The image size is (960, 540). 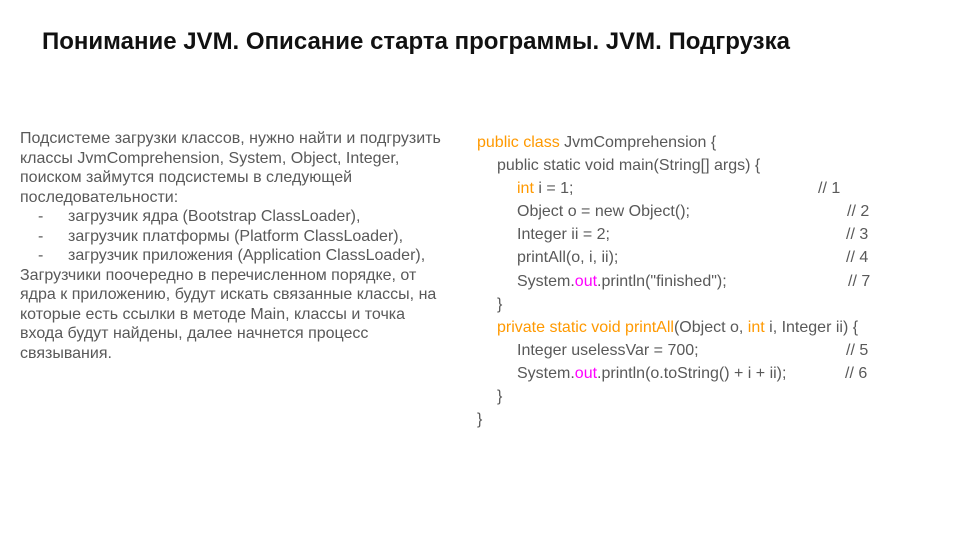 I want to click on code-text: .println("finished");, so click(x=662, y=281).